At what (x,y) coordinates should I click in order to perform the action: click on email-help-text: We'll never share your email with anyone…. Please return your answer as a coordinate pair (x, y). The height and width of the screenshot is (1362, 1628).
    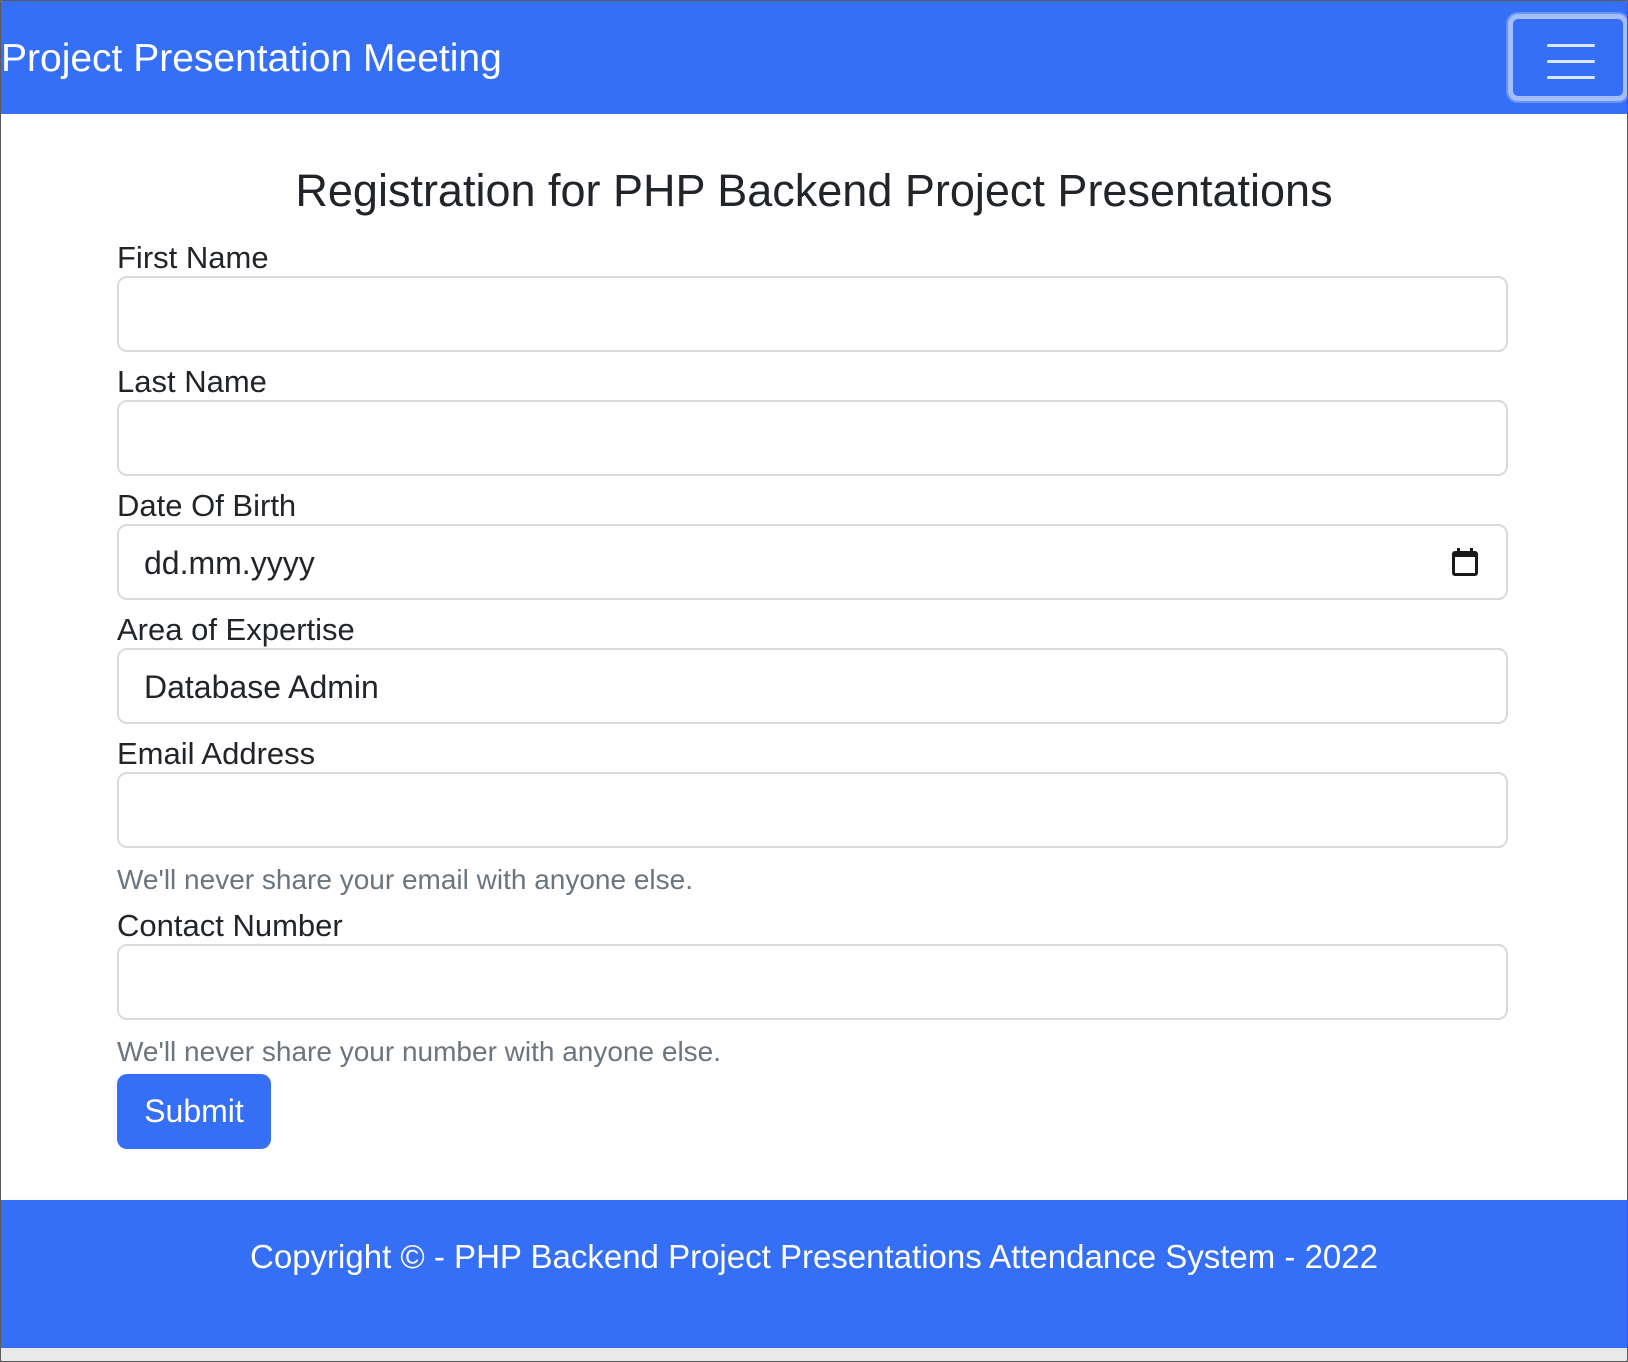
    Looking at the image, I should click on (405, 879).